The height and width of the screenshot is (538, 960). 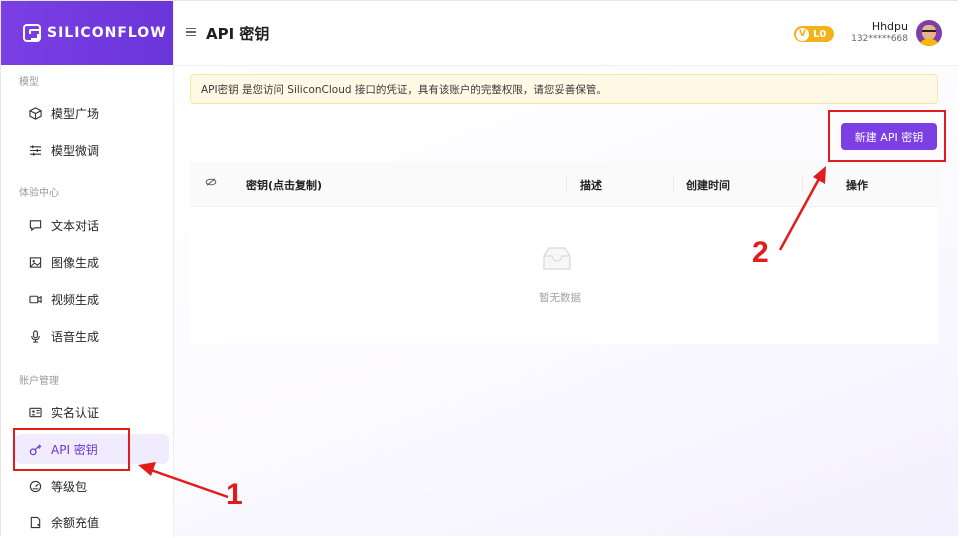 I want to click on sidebar-item-label: 余额充值, so click(x=75, y=522).